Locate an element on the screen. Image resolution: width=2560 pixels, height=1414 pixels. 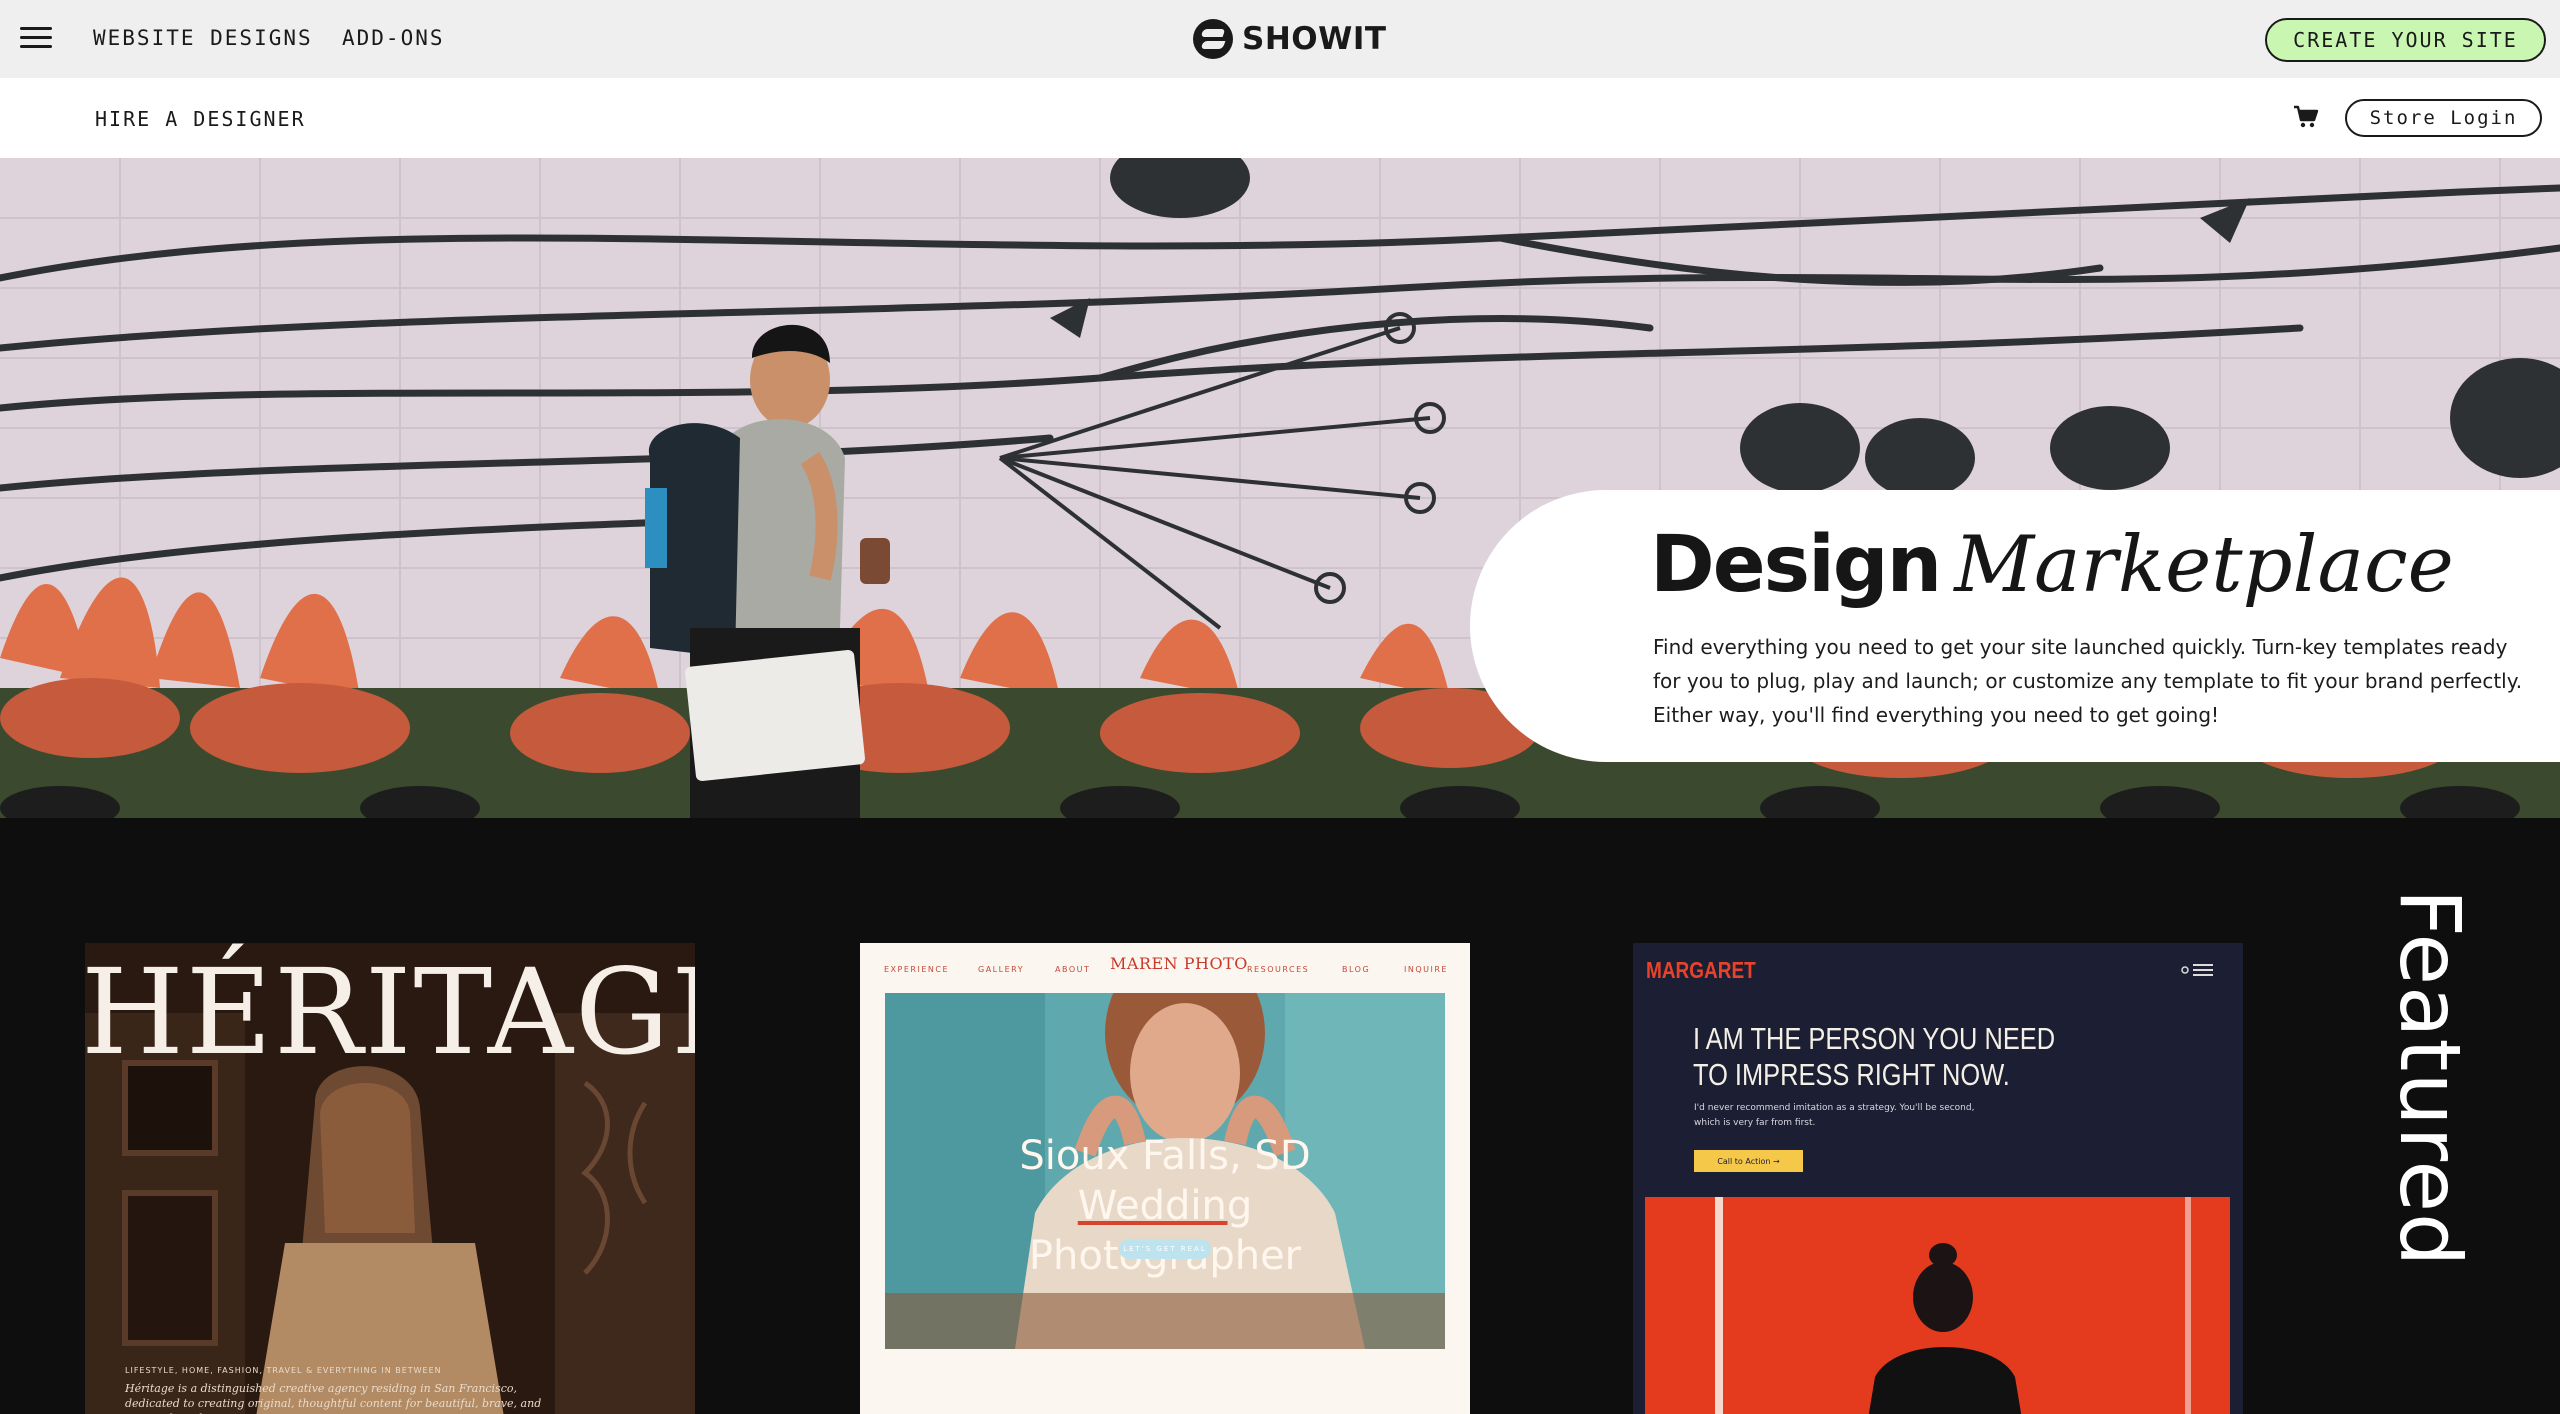
showit-logo-icon is located at coordinates (1213, 39).